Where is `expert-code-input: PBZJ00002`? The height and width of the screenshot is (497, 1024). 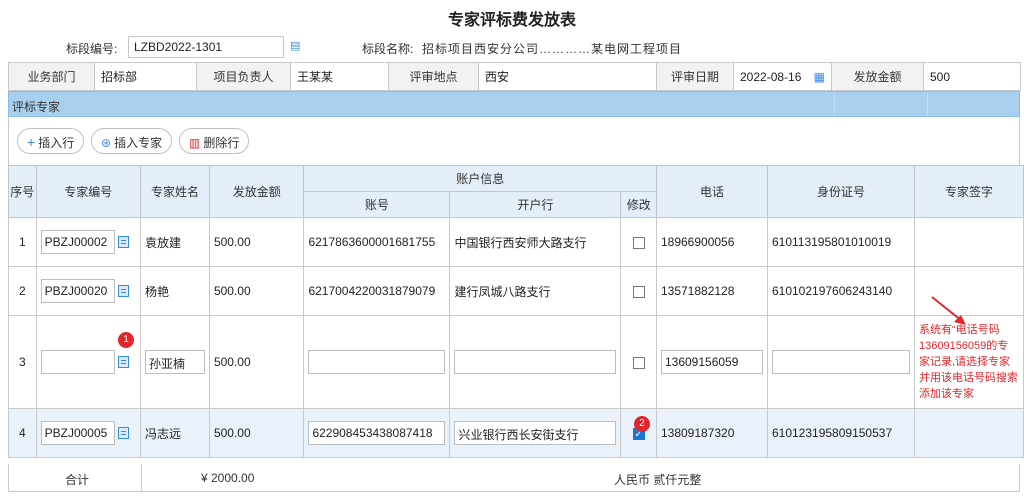 expert-code-input: PBZJ00002 is located at coordinates (77, 242).